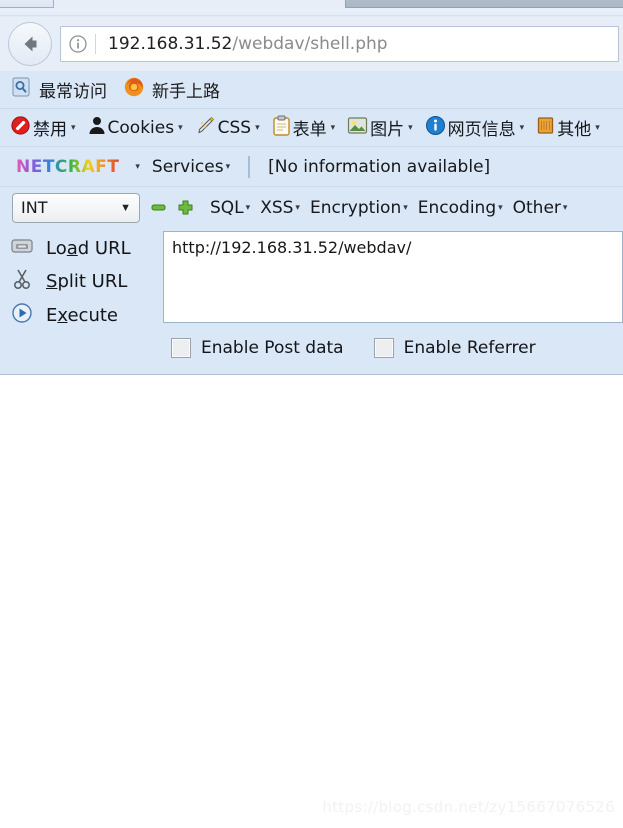 This screenshot has height=828, width=623. Describe the element at coordinates (355, 207) in the screenshot. I see `hackbar-menu-label: Encryption` at that location.